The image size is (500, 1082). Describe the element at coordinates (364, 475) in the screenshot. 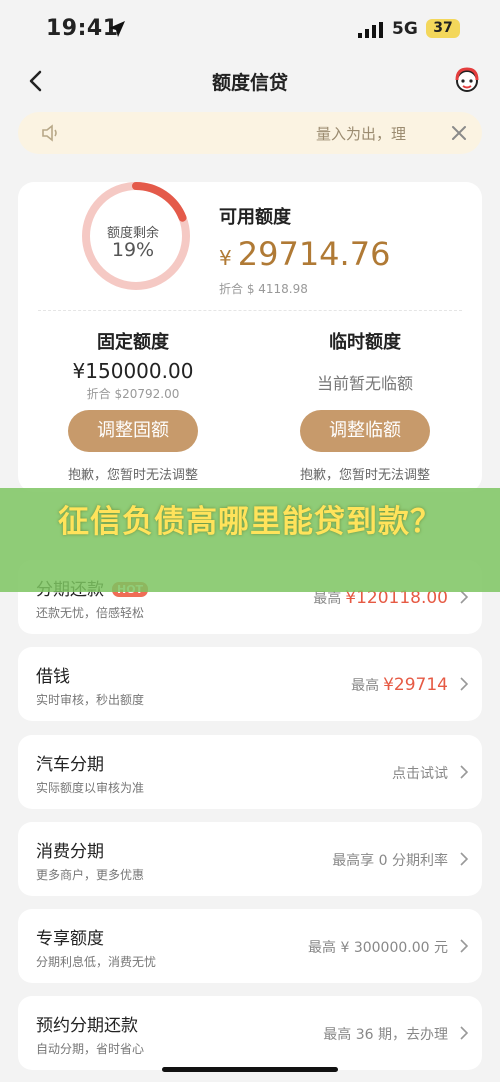

I see `temp-note: 抱歉，您暂时无法调整` at that location.